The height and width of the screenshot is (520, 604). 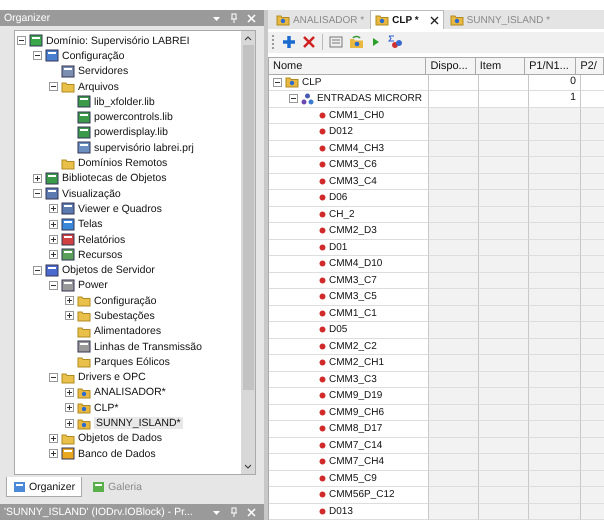 What do you see at coordinates (341, 132) in the screenshot?
I see `tag-name: D012` at bounding box center [341, 132].